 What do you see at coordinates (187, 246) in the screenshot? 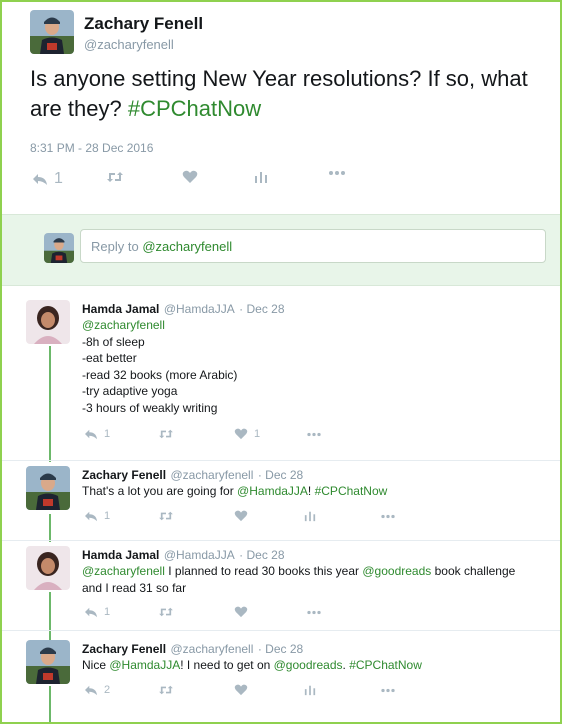
I see `reply-placeholder-mention: @zacharyfenell` at bounding box center [187, 246].